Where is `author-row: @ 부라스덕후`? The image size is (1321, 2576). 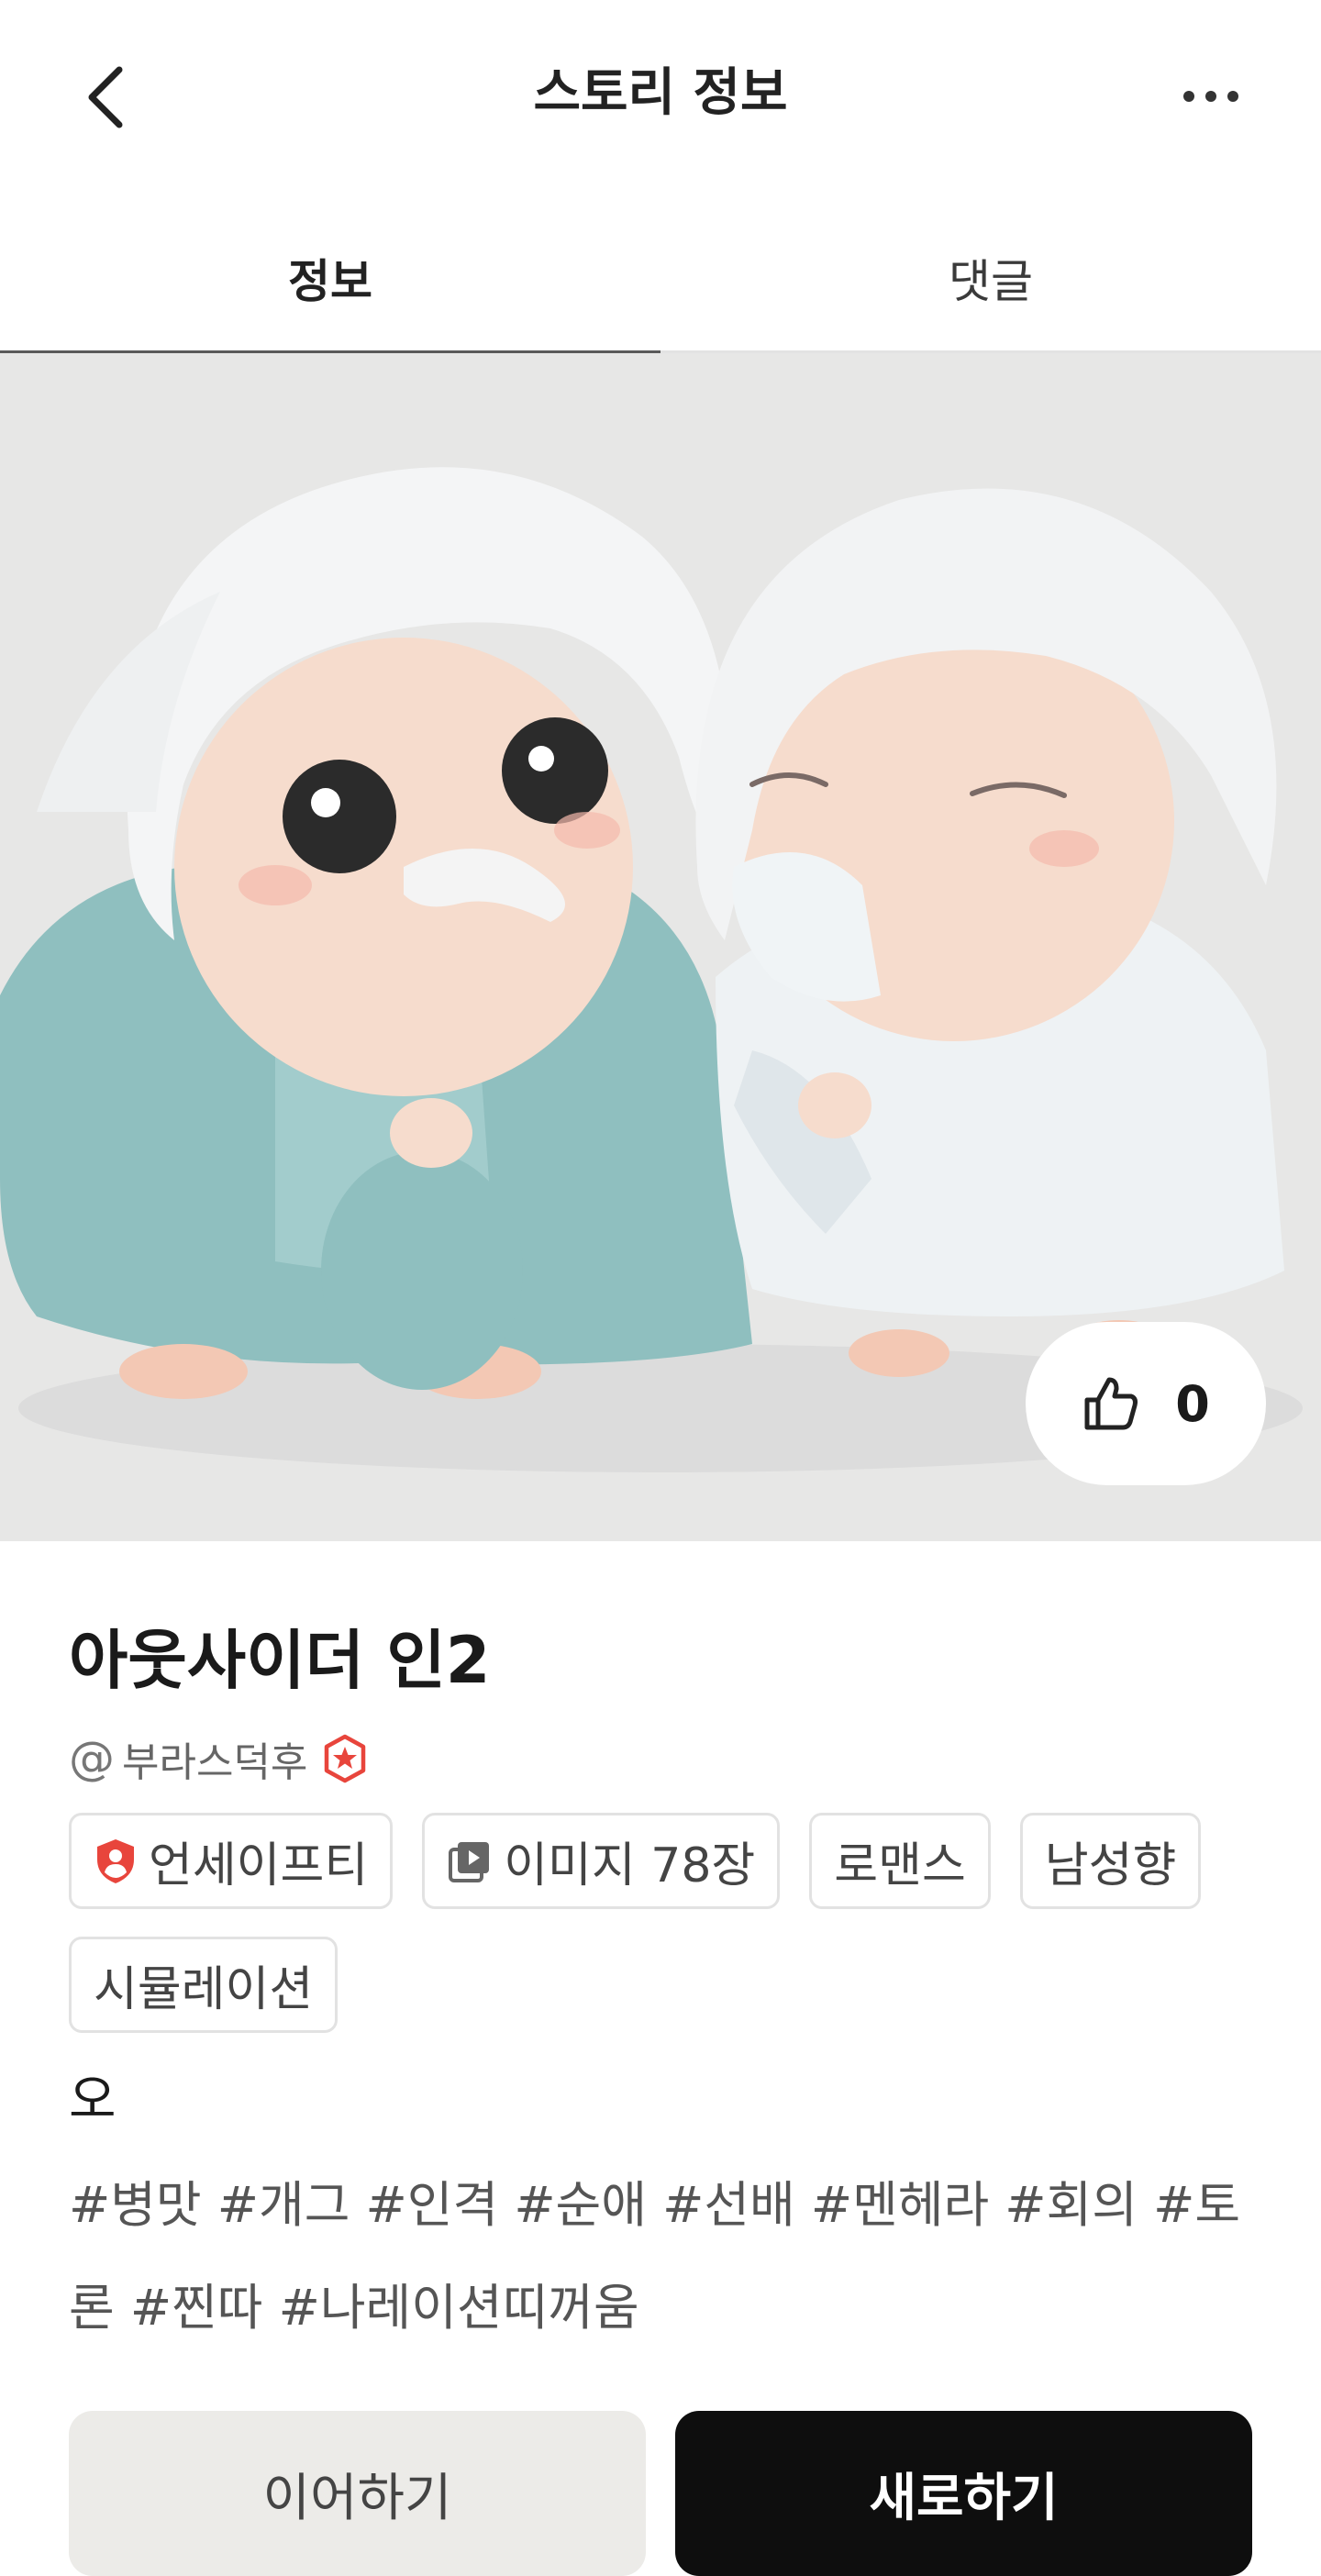
author-row: @ 부라스덕후 is located at coordinates (660, 1759).